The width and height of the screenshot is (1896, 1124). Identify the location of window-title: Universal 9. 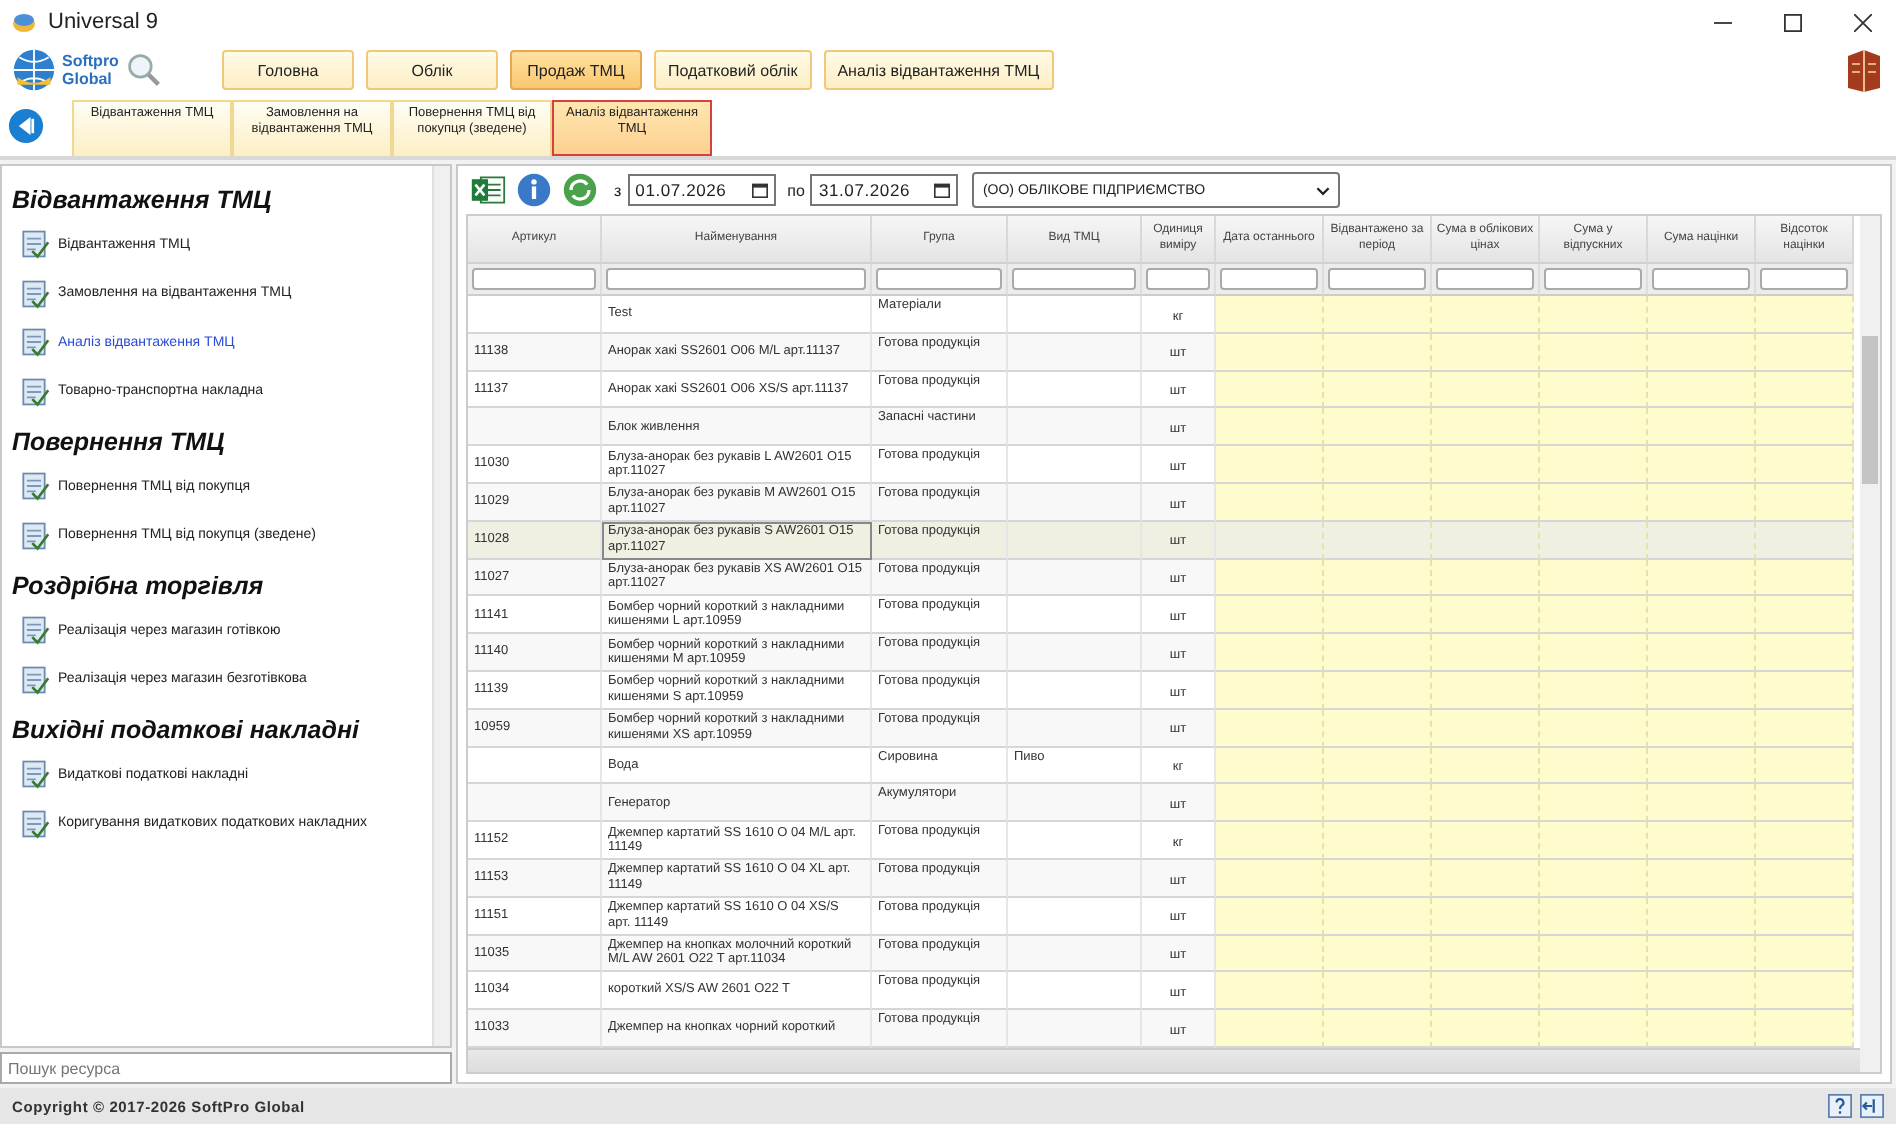
(103, 22).